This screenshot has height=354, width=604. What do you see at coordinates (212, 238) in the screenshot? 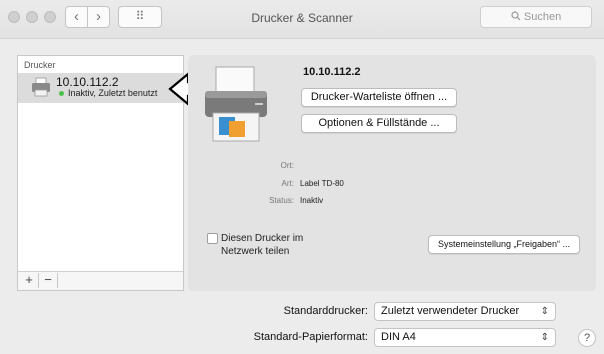
I see `share-printer-checkbox` at bounding box center [212, 238].